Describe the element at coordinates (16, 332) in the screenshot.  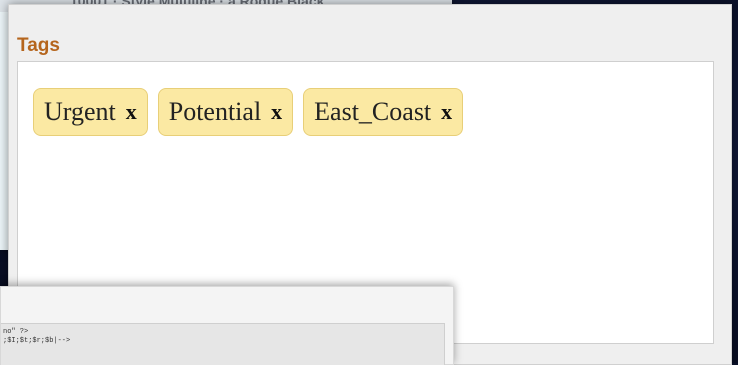
I see `code-line: no" ?>` at that location.